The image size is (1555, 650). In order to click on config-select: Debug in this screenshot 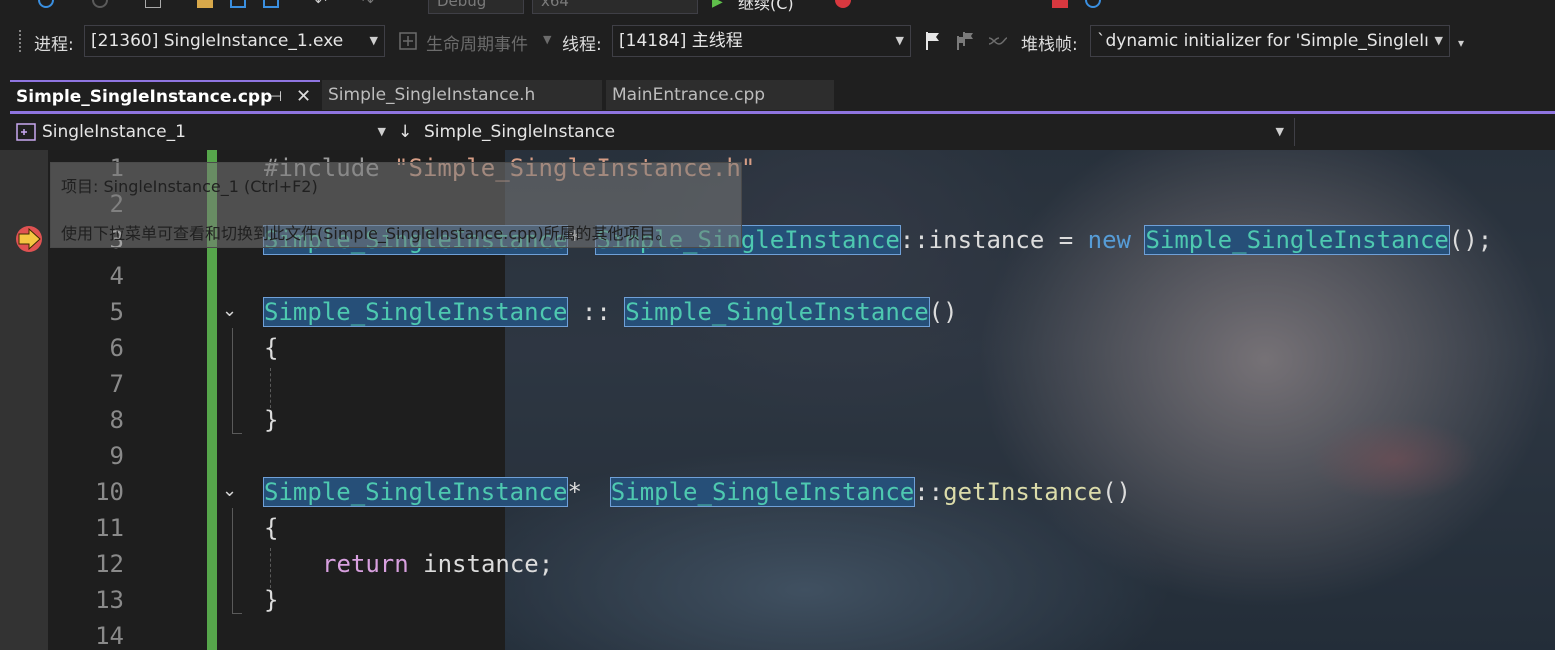, I will do `click(476, 7)`.